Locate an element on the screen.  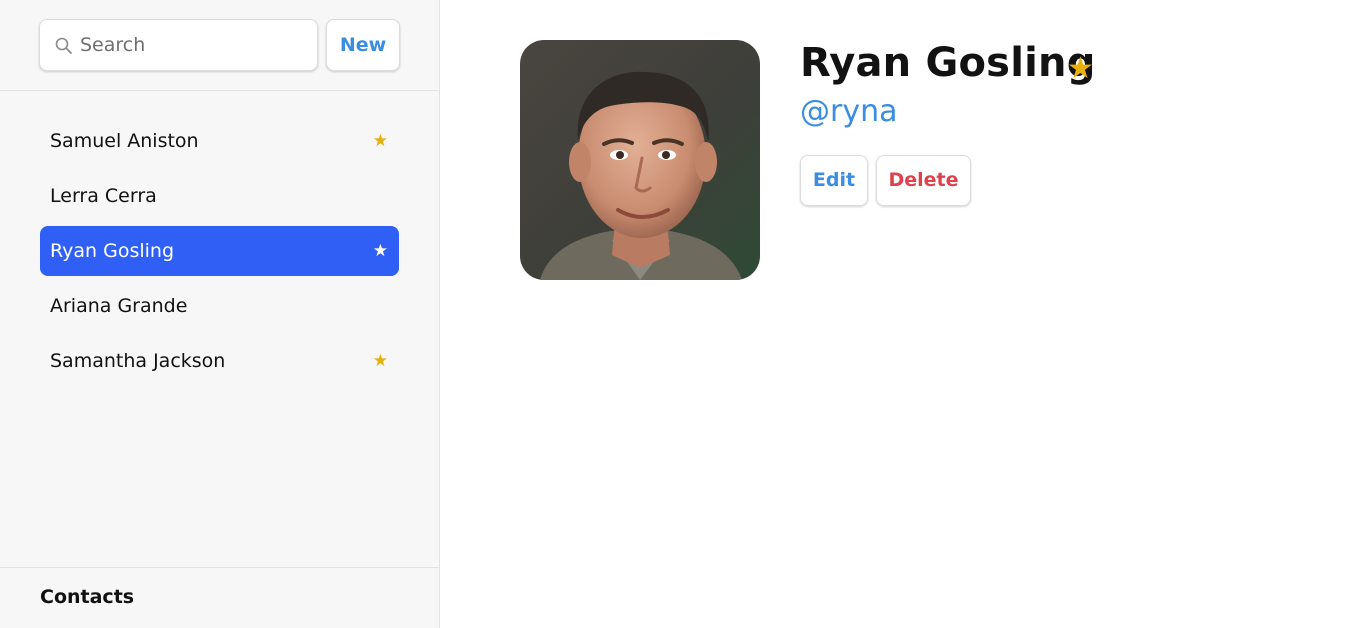
delete-button: Delete is located at coordinates (923, 180).